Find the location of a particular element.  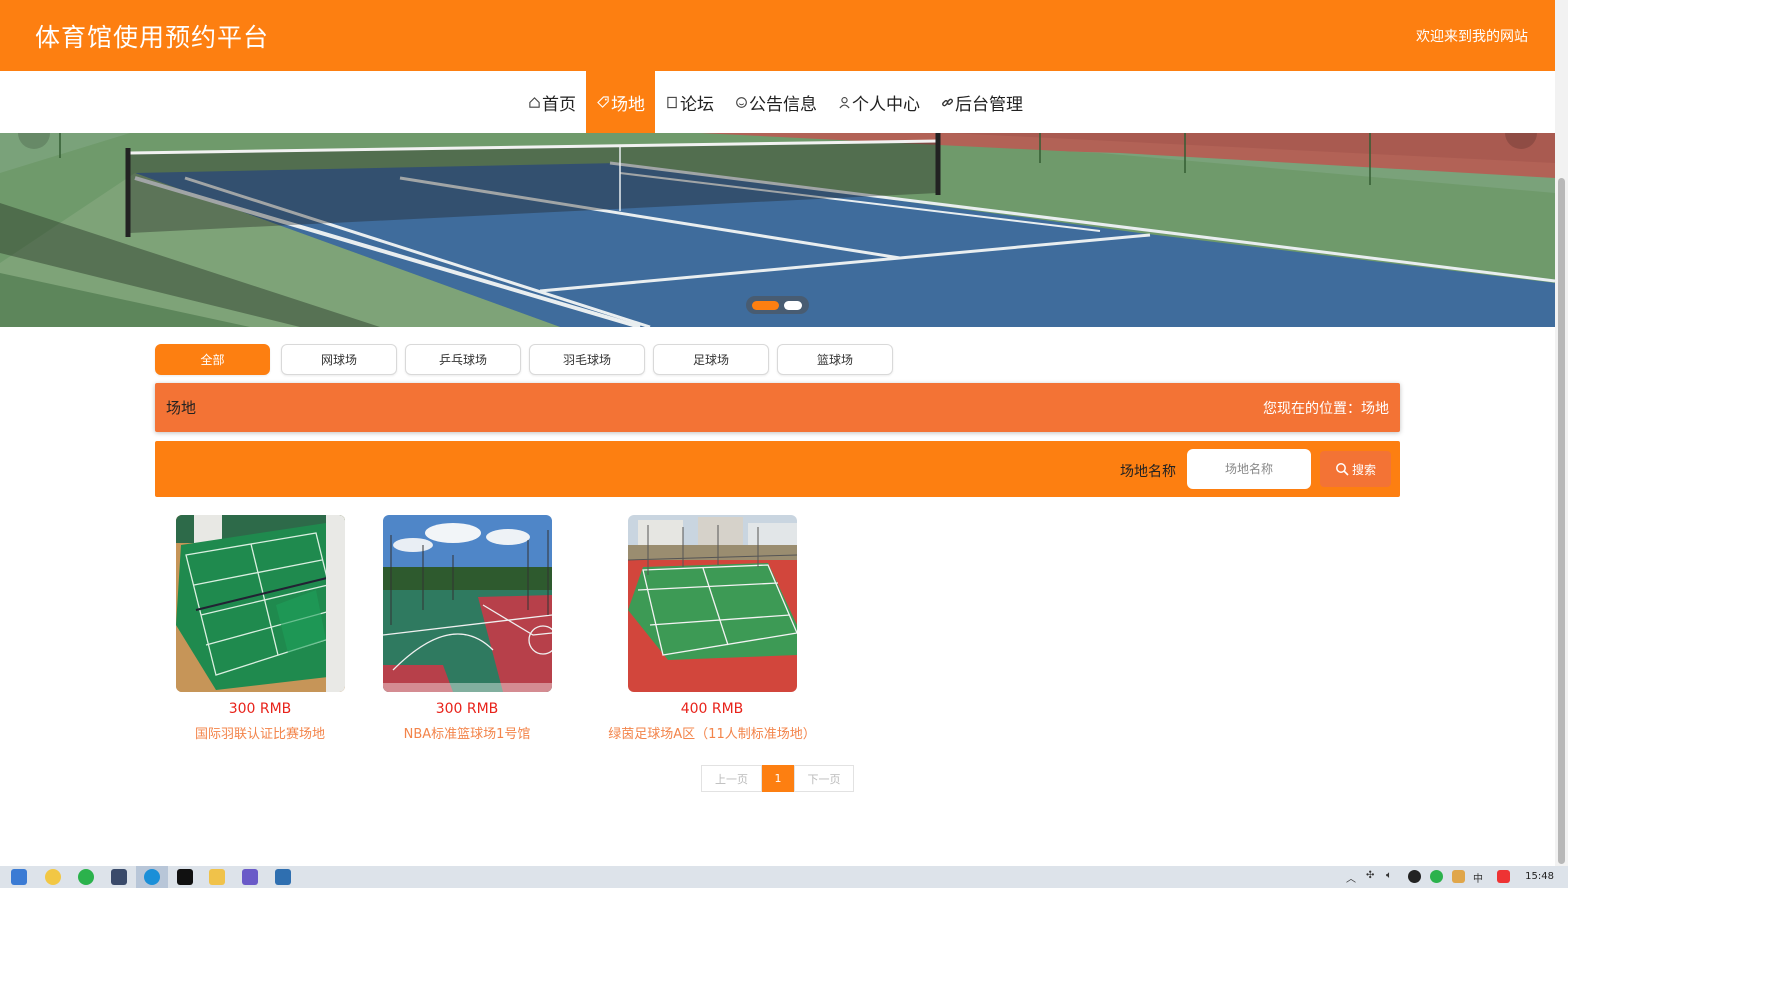

next-page-button: 下一页 is located at coordinates (824, 778).